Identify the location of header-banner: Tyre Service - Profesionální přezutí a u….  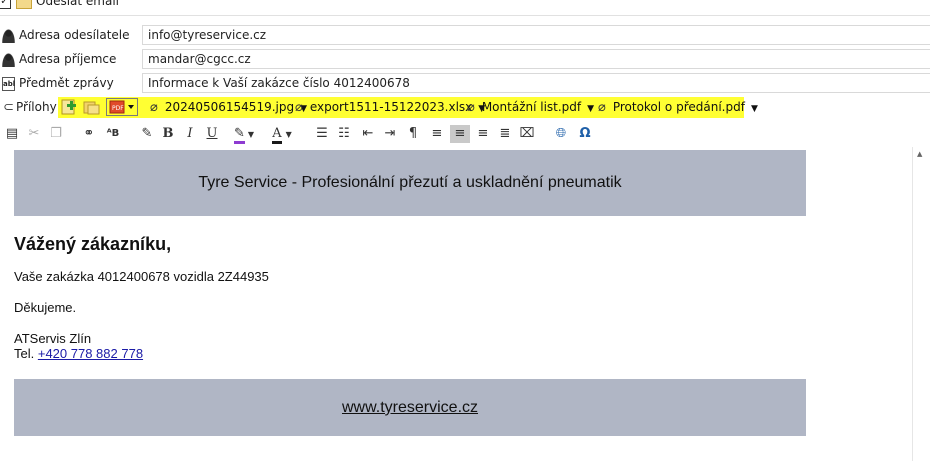
(410, 183).